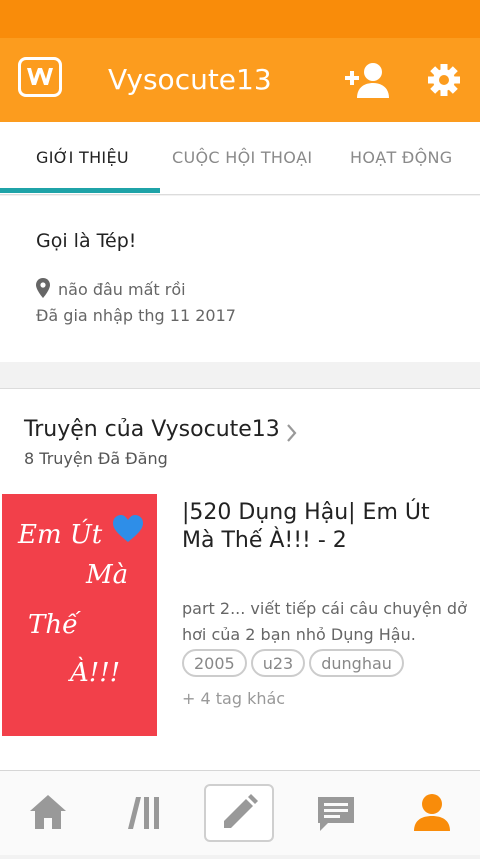  I want to click on add-user-icon, so click(367, 80).